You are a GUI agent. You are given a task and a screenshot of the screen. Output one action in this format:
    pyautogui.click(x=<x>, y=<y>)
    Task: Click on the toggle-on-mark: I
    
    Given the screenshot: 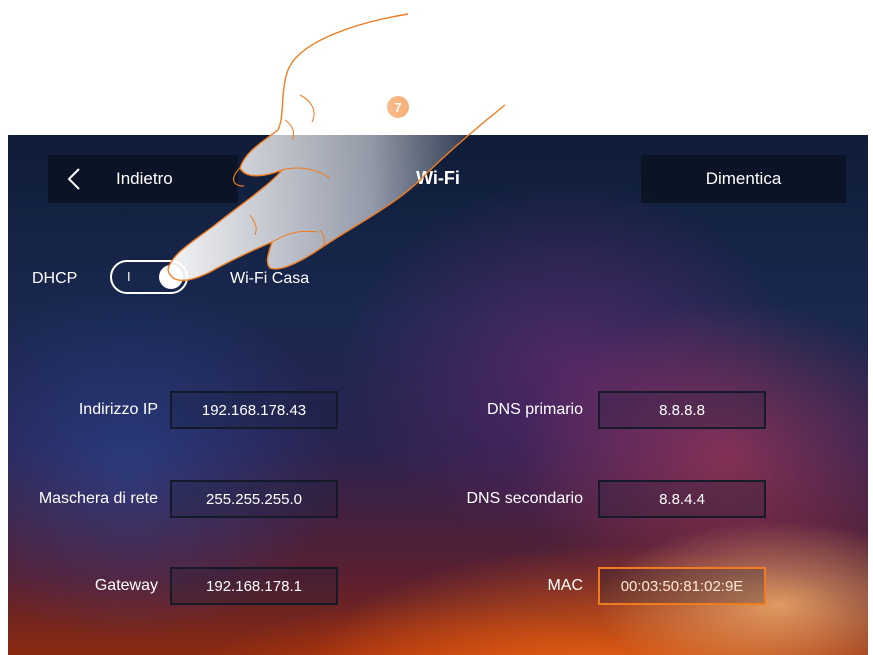 What is the action you would take?
    pyautogui.click(x=129, y=276)
    